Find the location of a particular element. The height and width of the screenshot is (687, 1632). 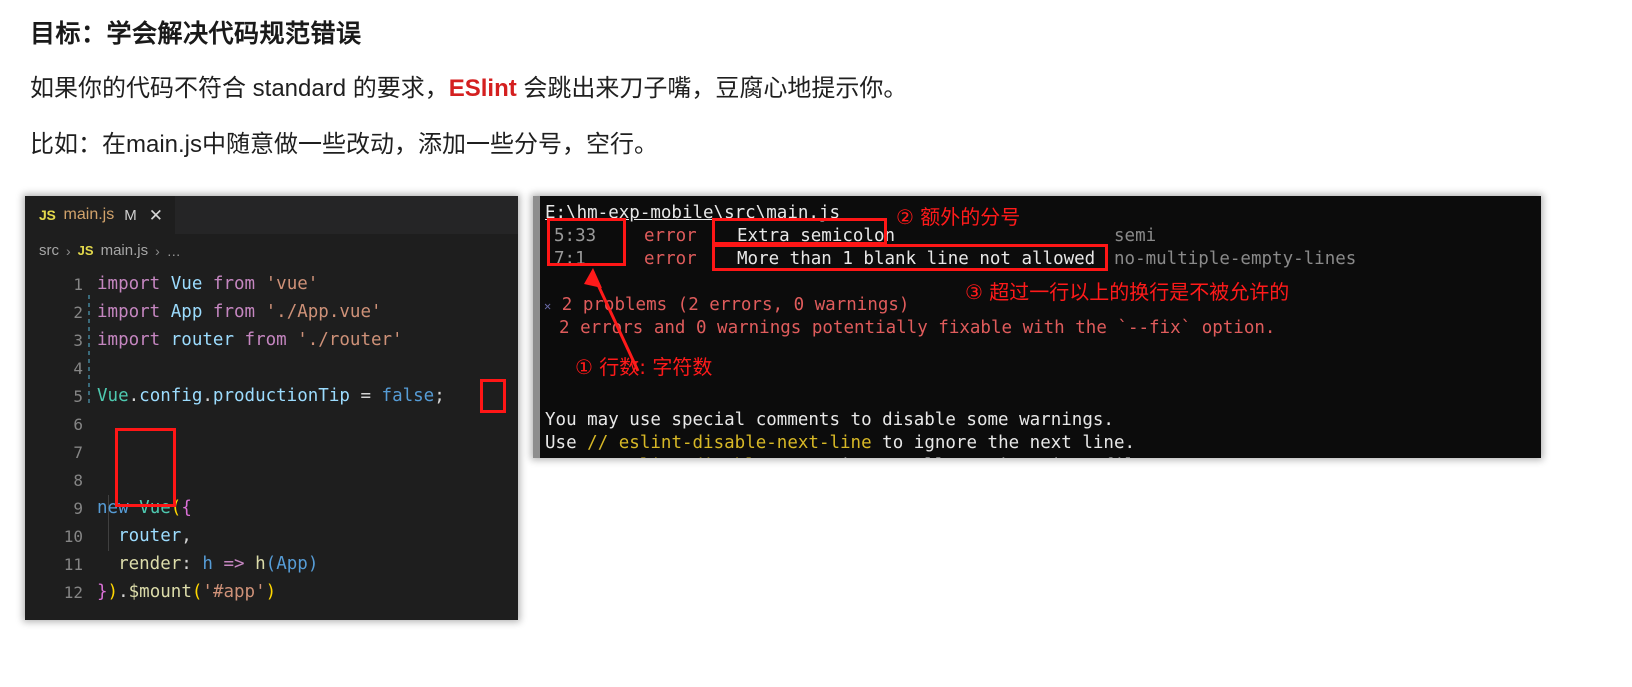

line-number: 10 is located at coordinates (73, 536).